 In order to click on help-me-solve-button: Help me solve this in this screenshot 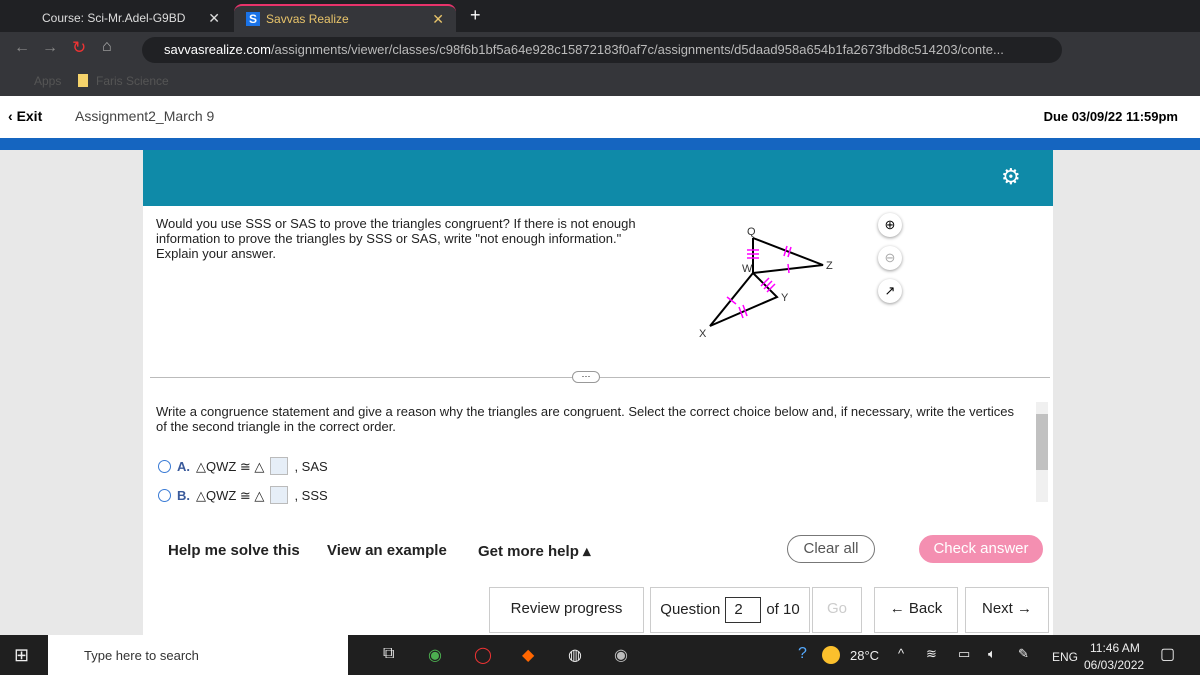, I will do `click(234, 550)`.